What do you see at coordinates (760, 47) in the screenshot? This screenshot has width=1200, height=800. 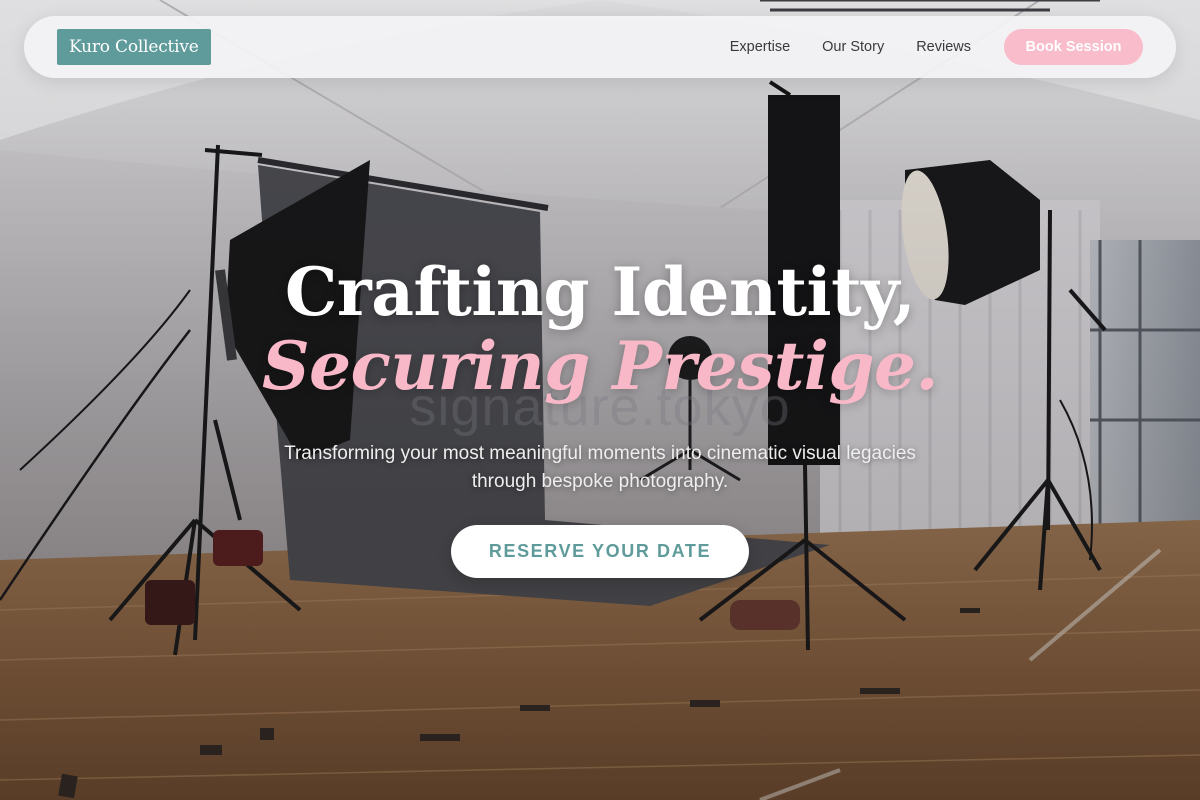 I see `nav-link-expertise: Expertise` at bounding box center [760, 47].